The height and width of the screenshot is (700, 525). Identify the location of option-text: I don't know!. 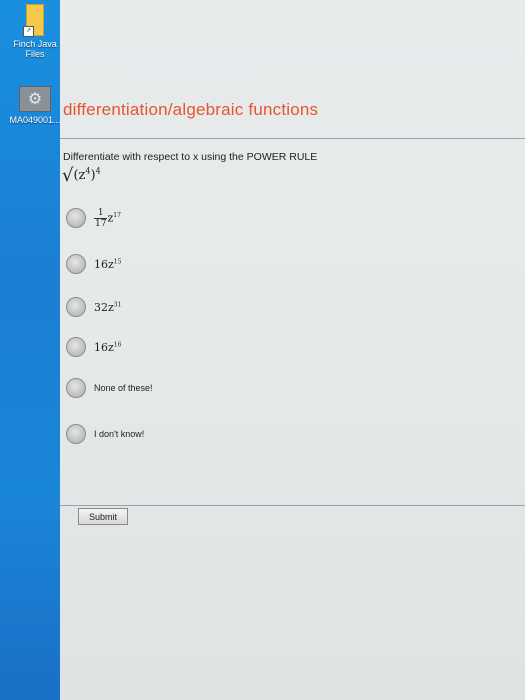
(119, 434).